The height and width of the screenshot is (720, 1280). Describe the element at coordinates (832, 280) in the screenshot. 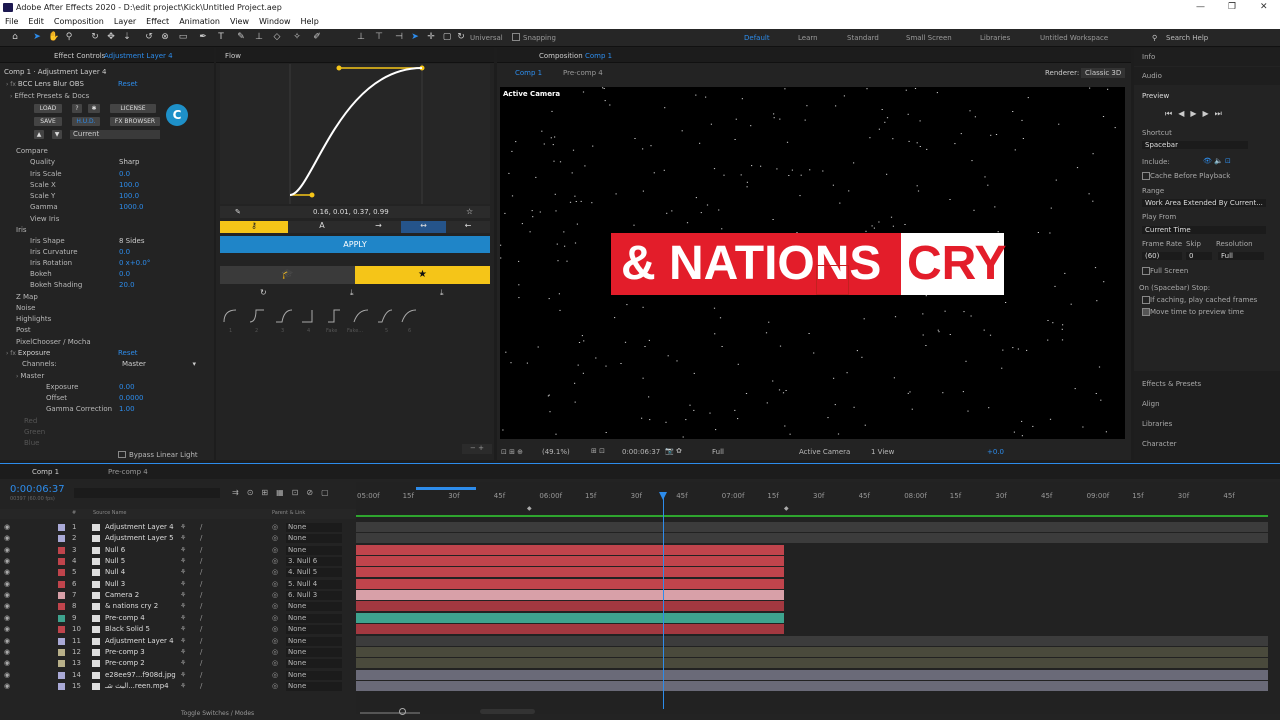

I see `layer-bounding-box` at that location.